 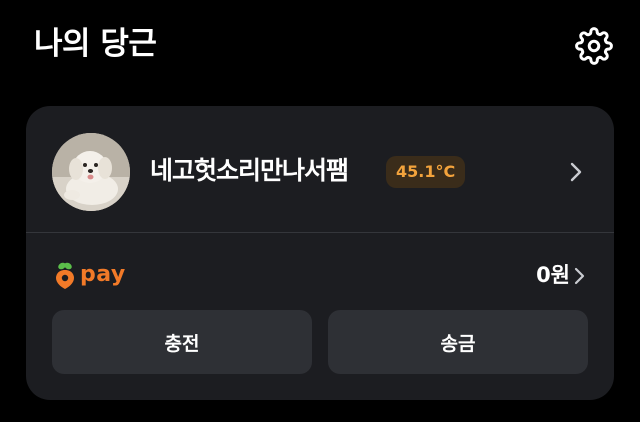 I want to click on dog-photo-avatar, so click(x=91, y=172).